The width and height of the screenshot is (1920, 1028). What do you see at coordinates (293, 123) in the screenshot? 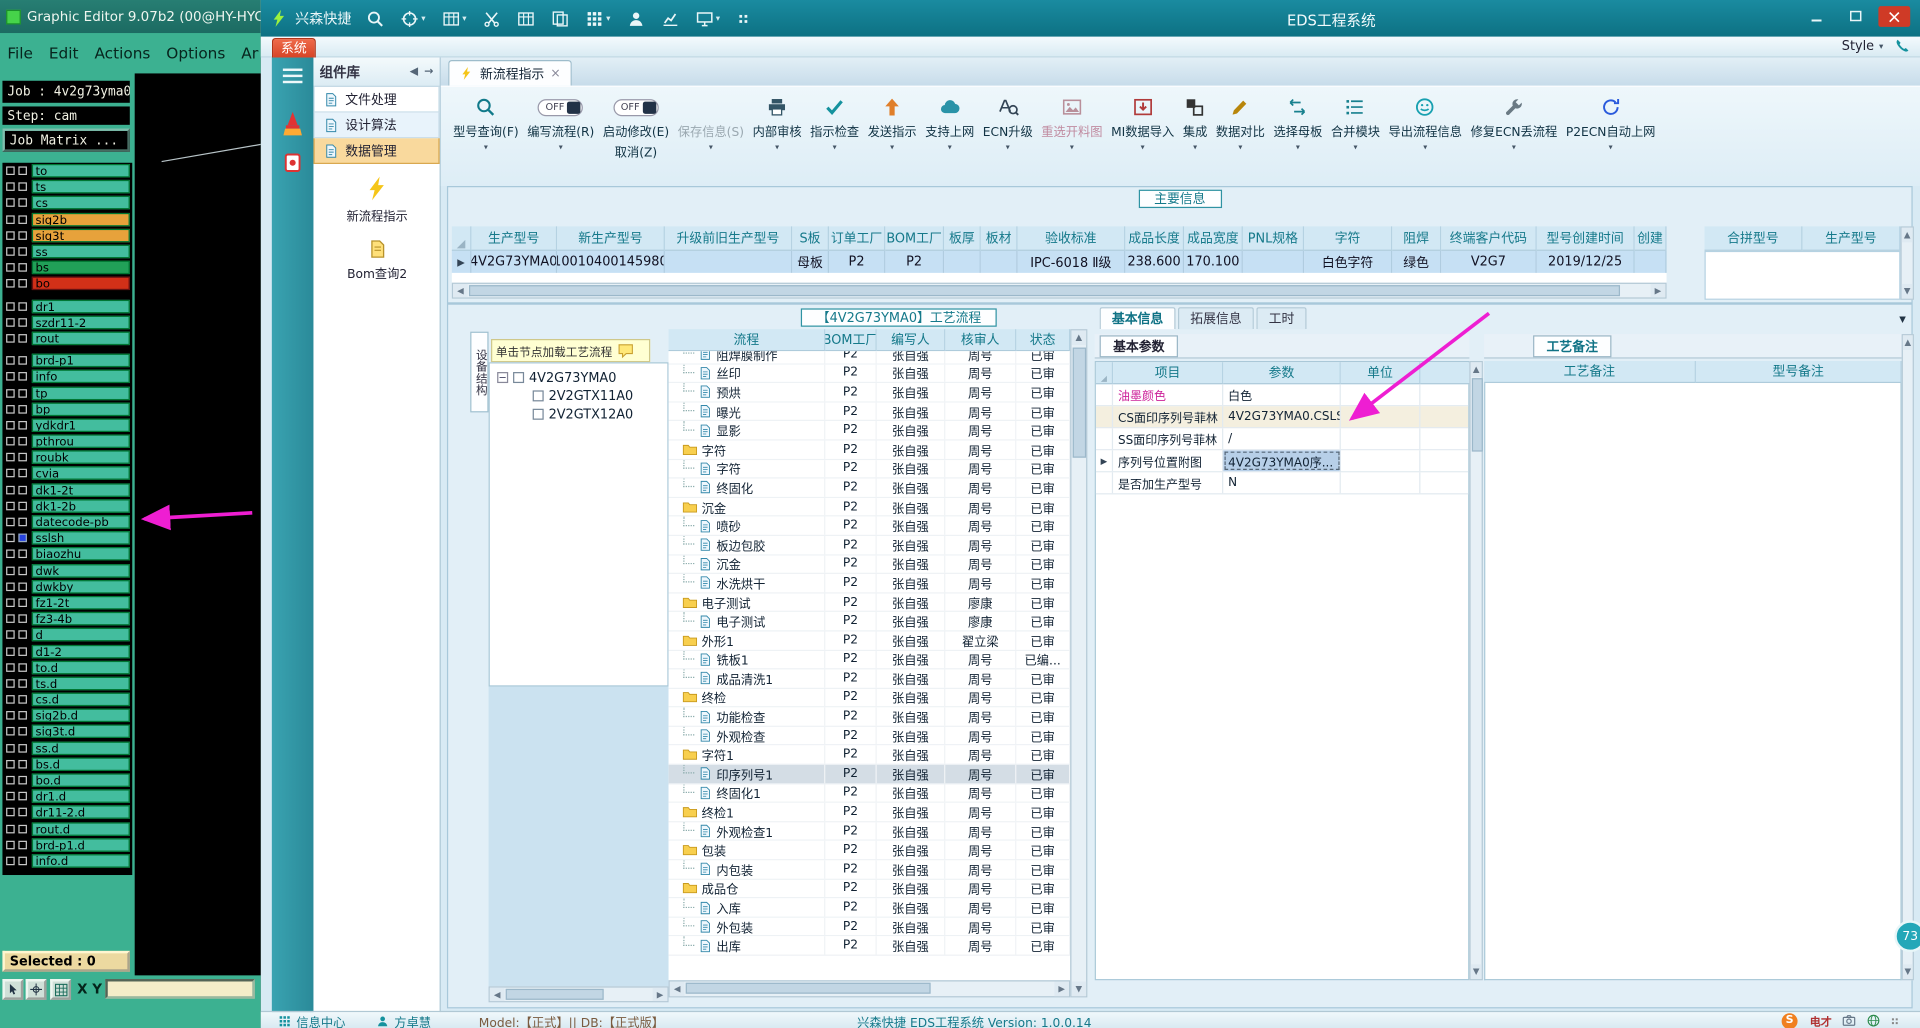
I see `app-shortcut-yx` at bounding box center [293, 123].